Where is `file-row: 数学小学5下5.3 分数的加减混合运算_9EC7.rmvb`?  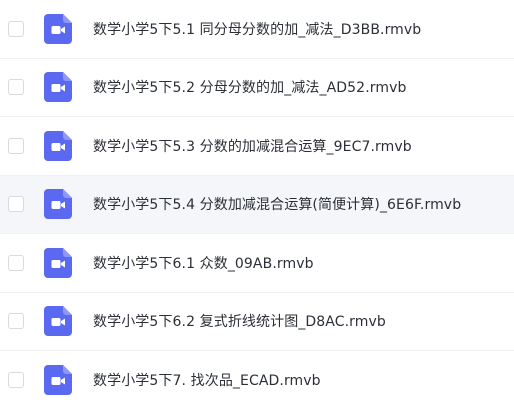 file-row: 数学小学5下5.3 分数的加减混合运算_9EC7.rmvb is located at coordinates (257, 146).